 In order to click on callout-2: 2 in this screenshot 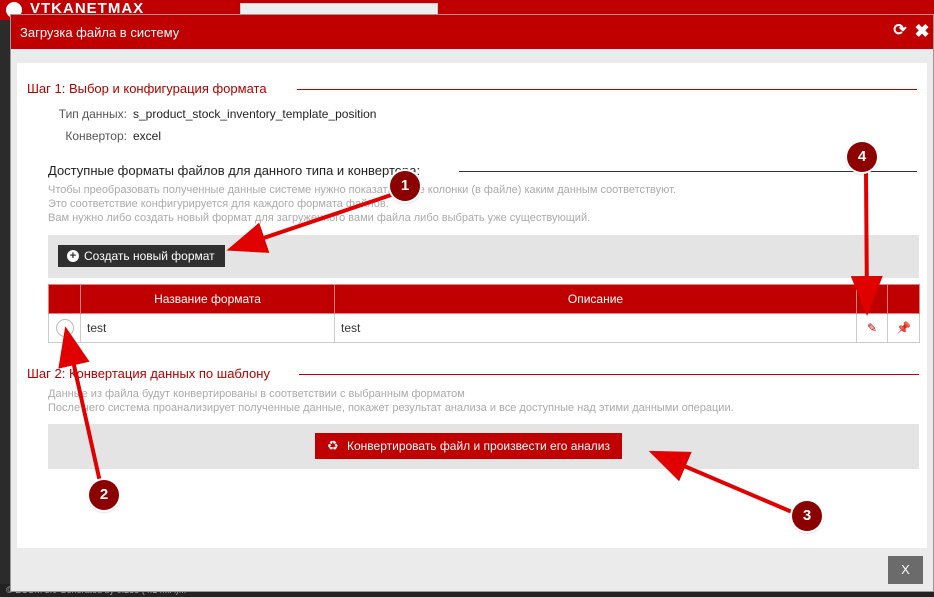, I will do `click(104, 495)`.